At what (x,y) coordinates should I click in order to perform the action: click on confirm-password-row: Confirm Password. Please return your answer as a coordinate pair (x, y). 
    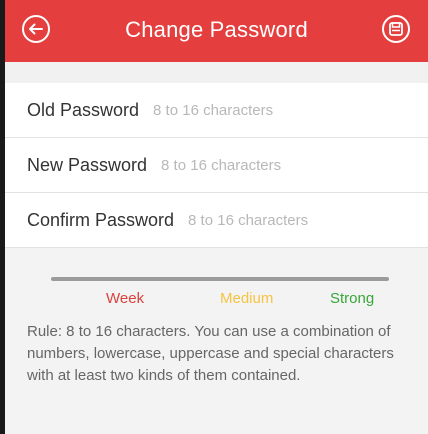
    Looking at the image, I should click on (216, 220).